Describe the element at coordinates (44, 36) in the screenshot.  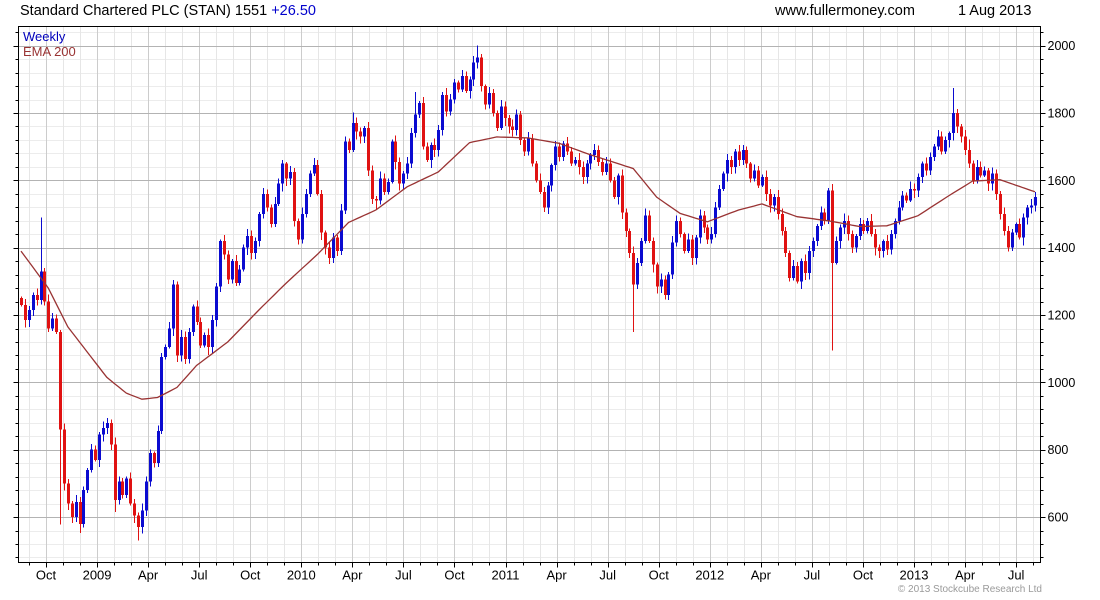
I see `legend-series-label: Weekly` at that location.